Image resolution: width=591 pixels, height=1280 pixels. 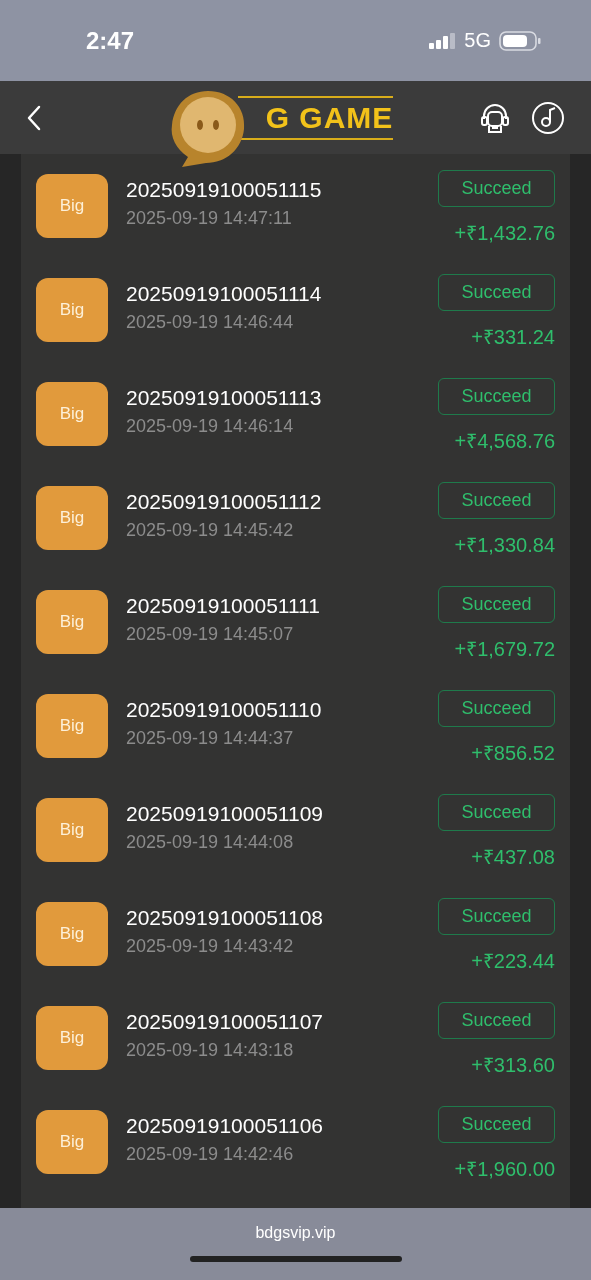 What do you see at coordinates (223, 606) in the screenshot?
I see `order-number: 20250919100051111` at bounding box center [223, 606].